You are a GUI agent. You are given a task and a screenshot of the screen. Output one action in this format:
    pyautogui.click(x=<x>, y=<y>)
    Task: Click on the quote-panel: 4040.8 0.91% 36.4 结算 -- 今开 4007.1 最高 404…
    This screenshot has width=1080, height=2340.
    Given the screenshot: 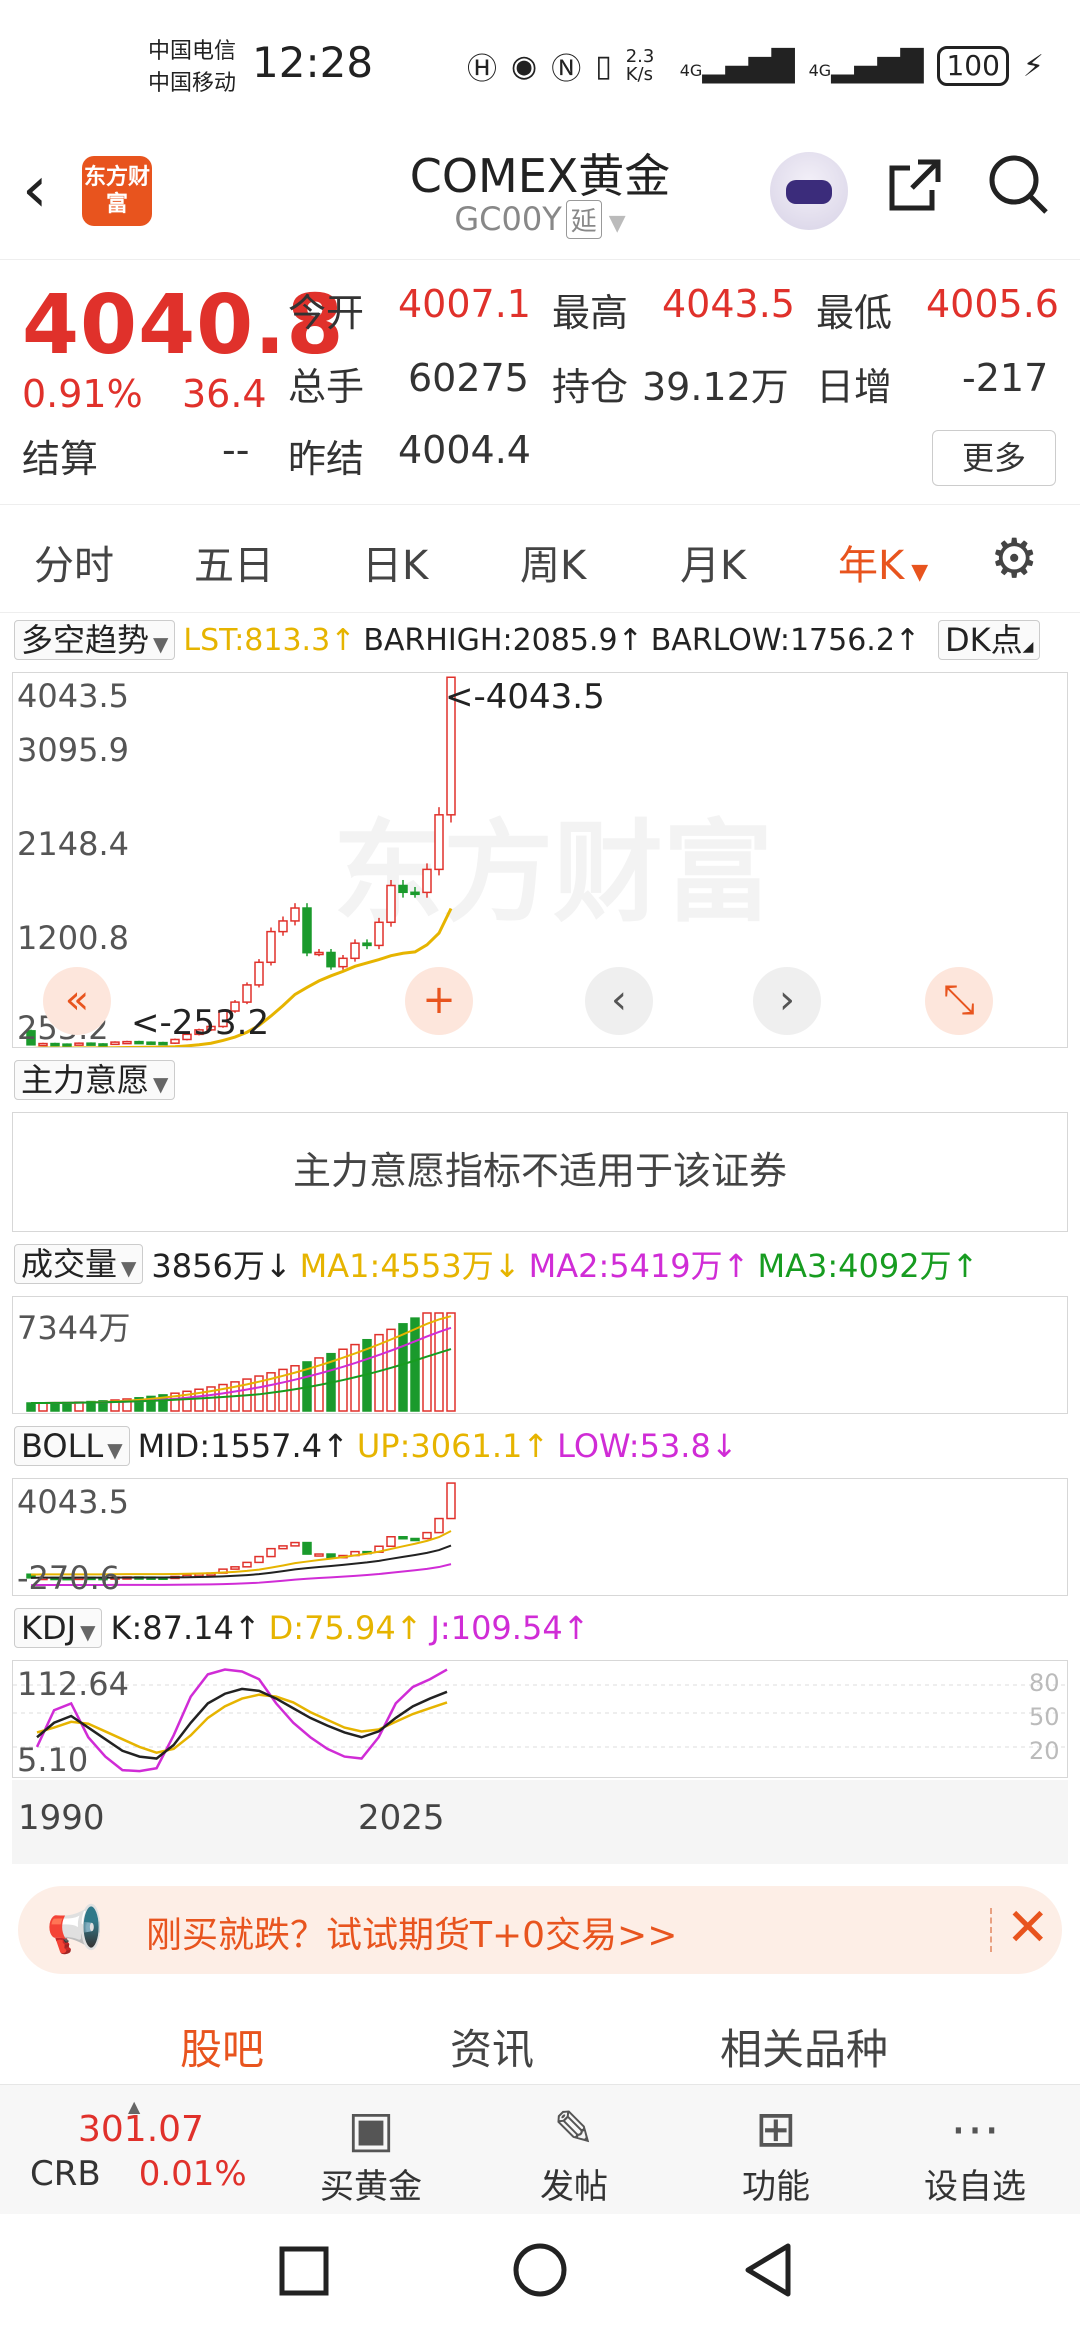 What is the action you would take?
    pyautogui.click(x=540, y=382)
    